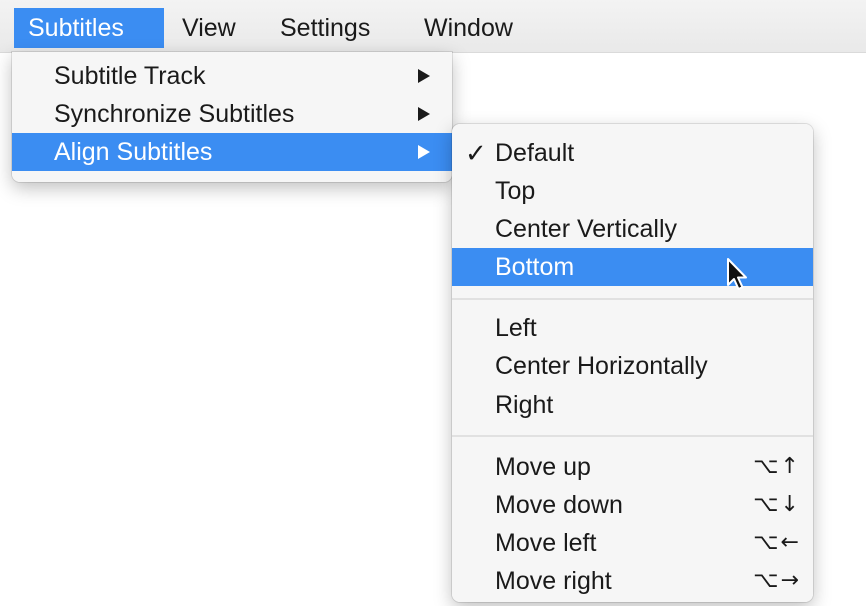 The image size is (866, 606). I want to click on keyboard-shortcut: ⌥↓, so click(777, 504).